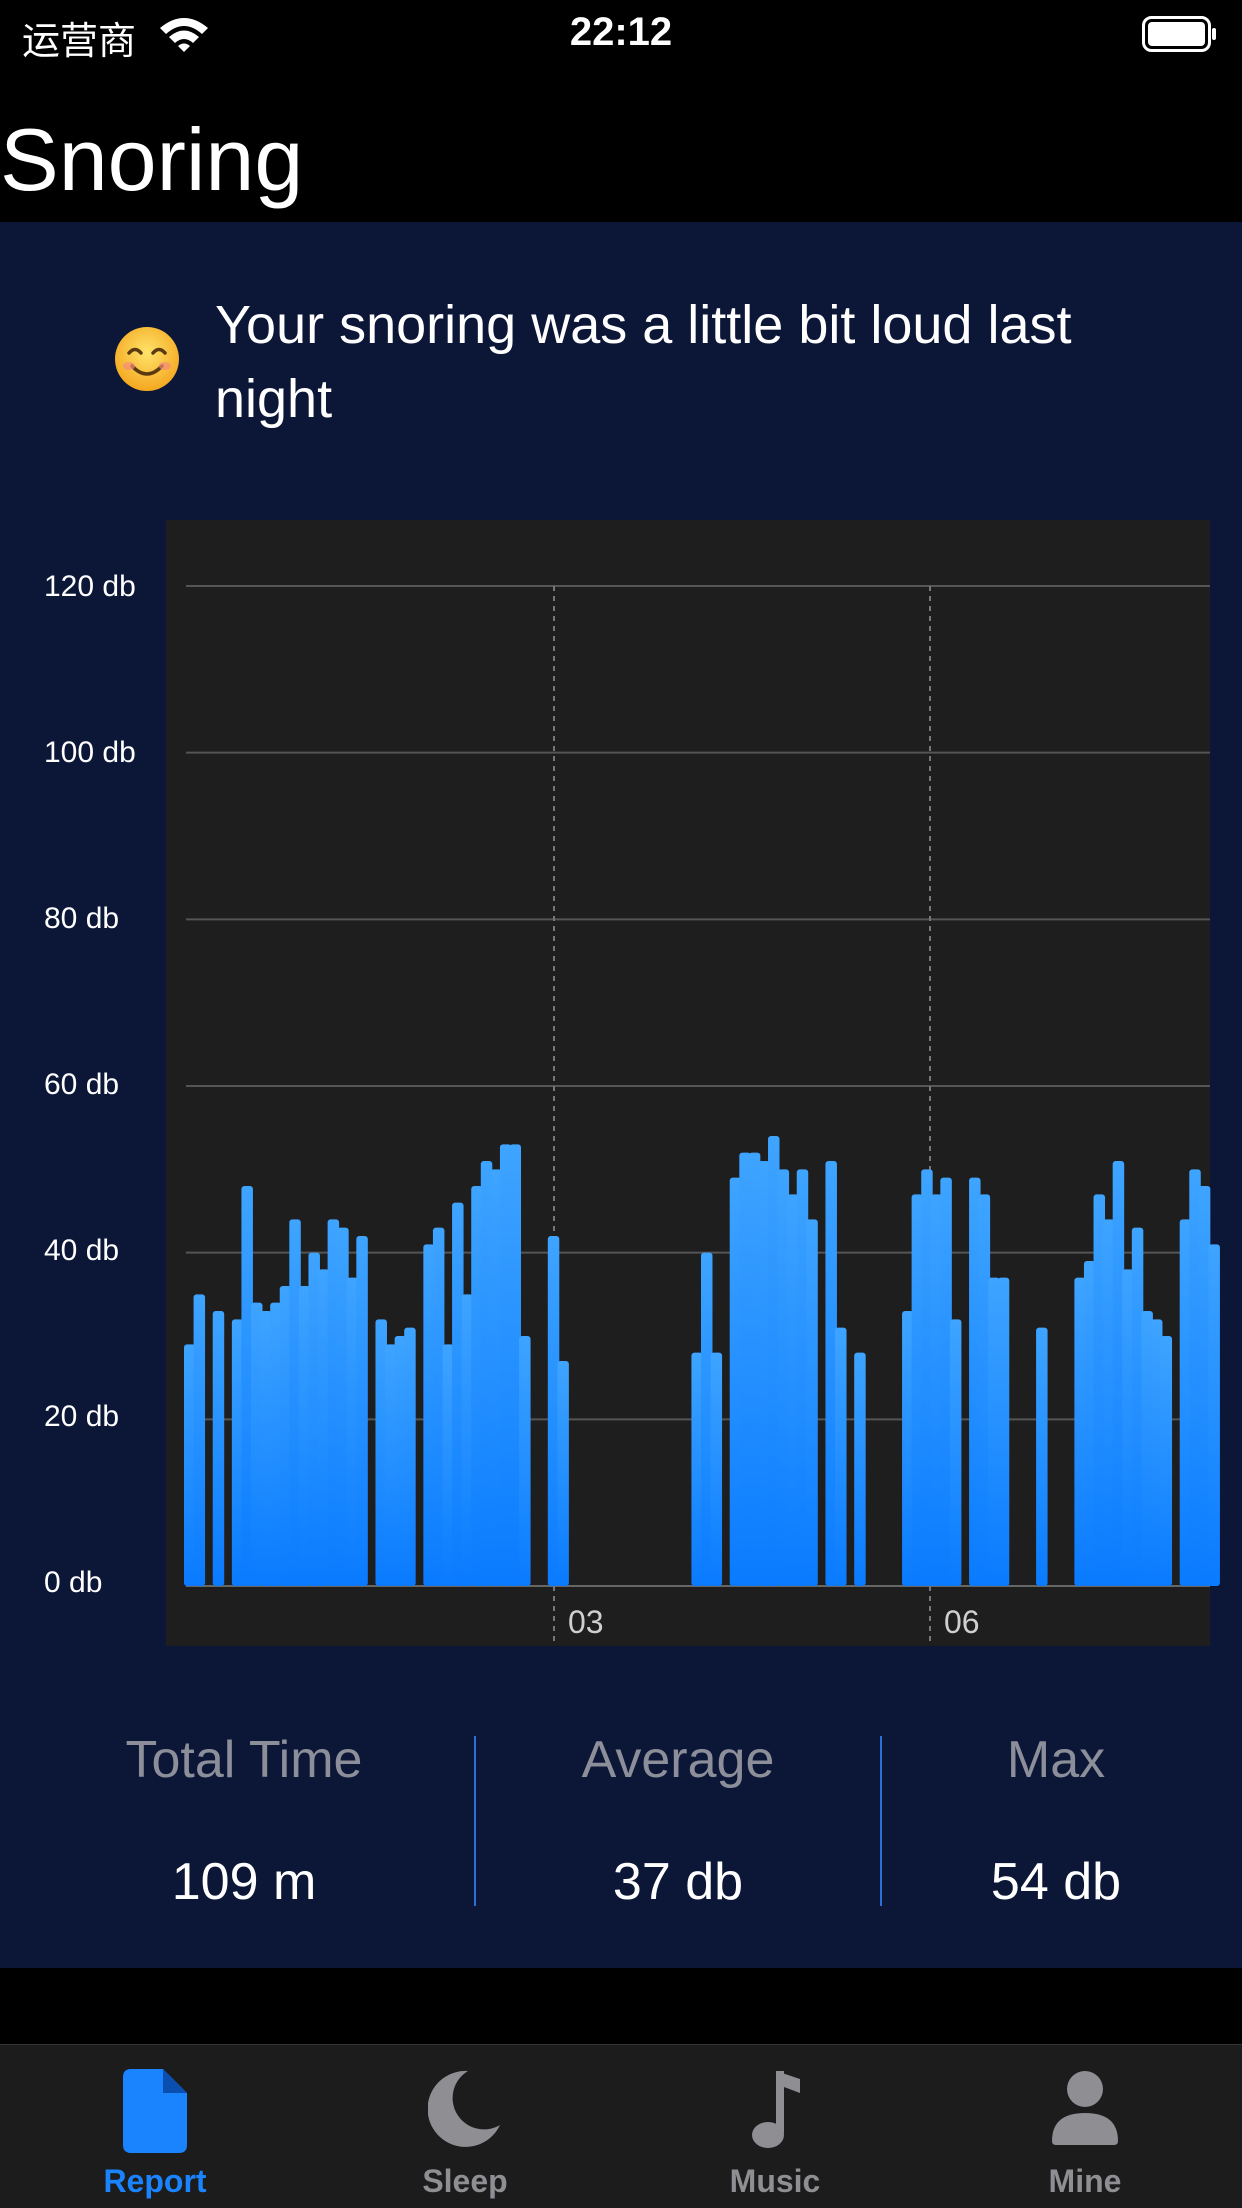 Image resolution: width=1242 pixels, height=2208 pixels. What do you see at coordinates (155, 2181) in the screenshot?
I see `tab-label: Report` at bounding box center [155, 2181].